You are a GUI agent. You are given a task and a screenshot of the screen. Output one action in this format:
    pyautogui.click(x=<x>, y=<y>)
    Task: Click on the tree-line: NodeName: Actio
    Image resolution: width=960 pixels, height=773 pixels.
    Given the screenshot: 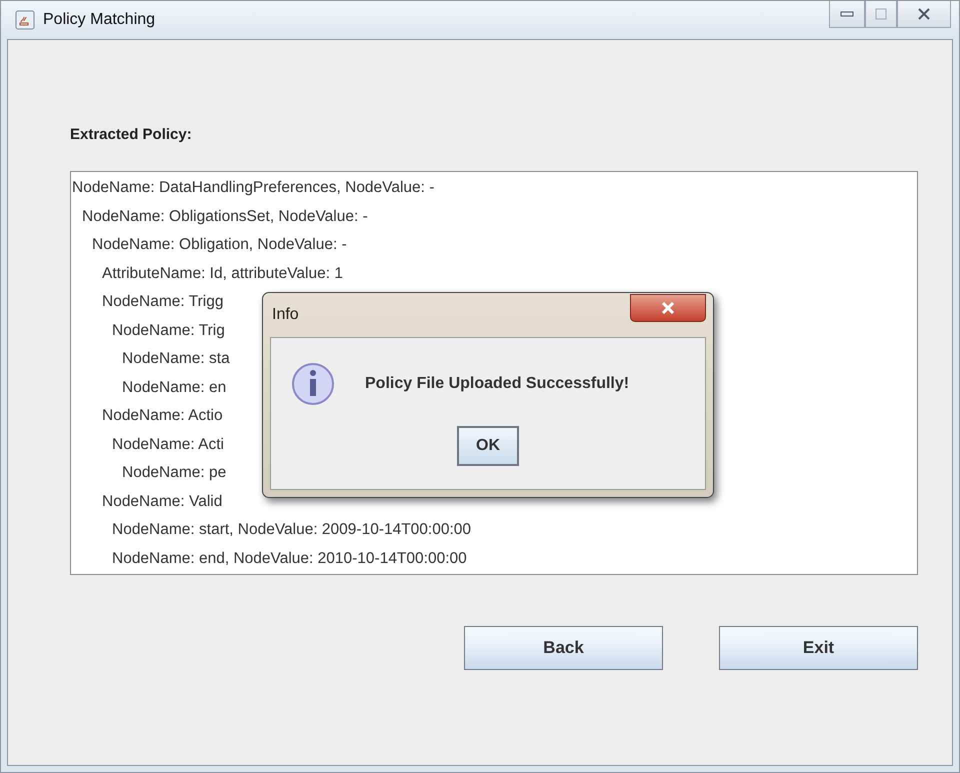 What is the action you would take?
    pyautogui.click(x=162, y=416)
    